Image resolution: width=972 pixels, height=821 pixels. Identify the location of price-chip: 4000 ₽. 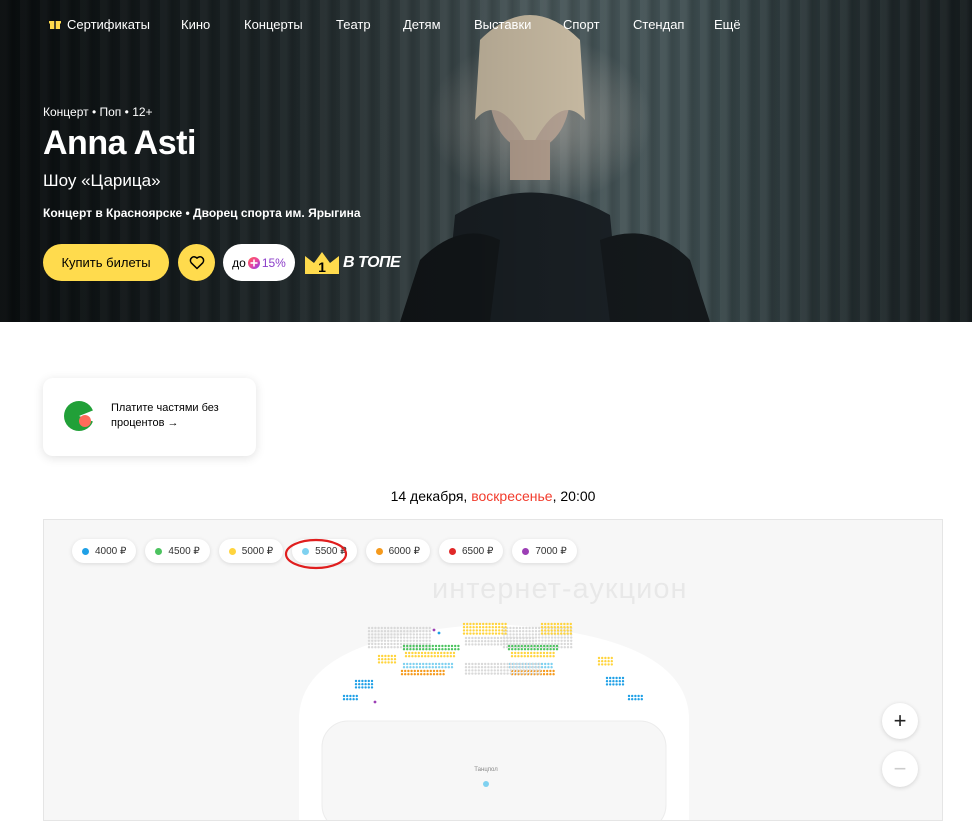
(104, 551).